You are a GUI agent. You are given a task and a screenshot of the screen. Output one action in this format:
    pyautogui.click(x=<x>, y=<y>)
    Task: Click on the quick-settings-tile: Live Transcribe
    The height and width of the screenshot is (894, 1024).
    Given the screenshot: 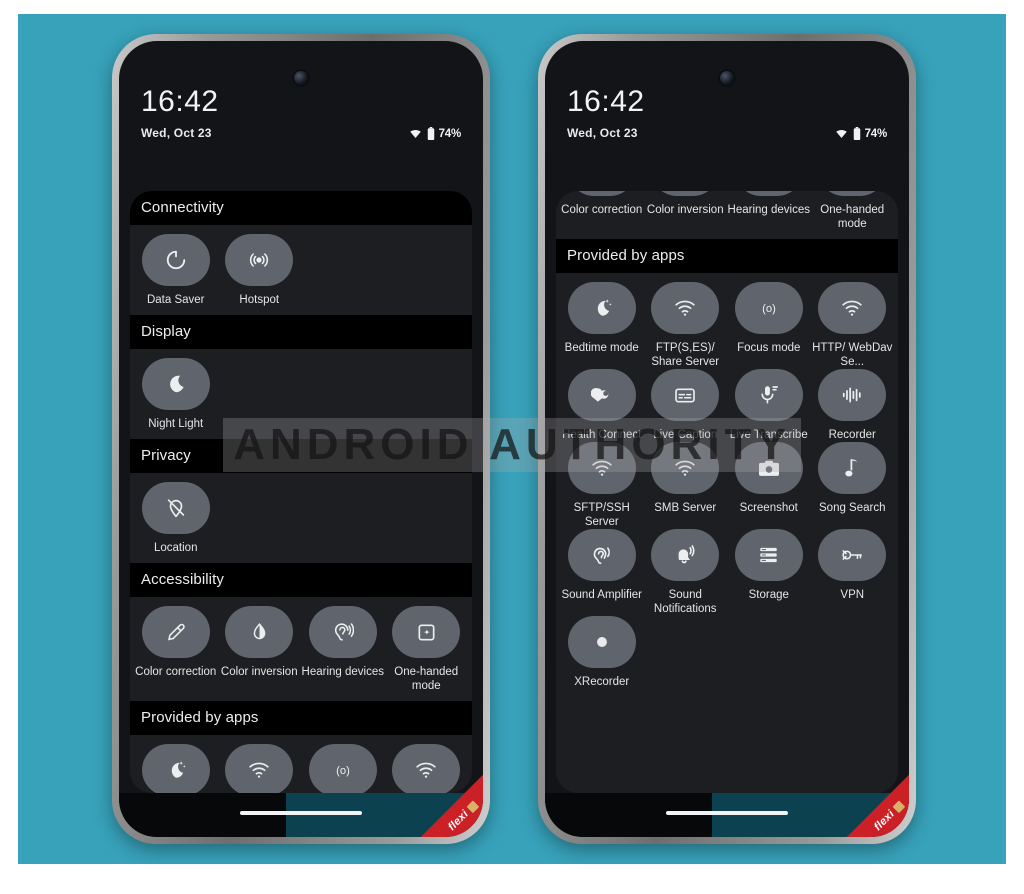 What is the action you would take?
    pyautogui.click(x=768, y=405)
    